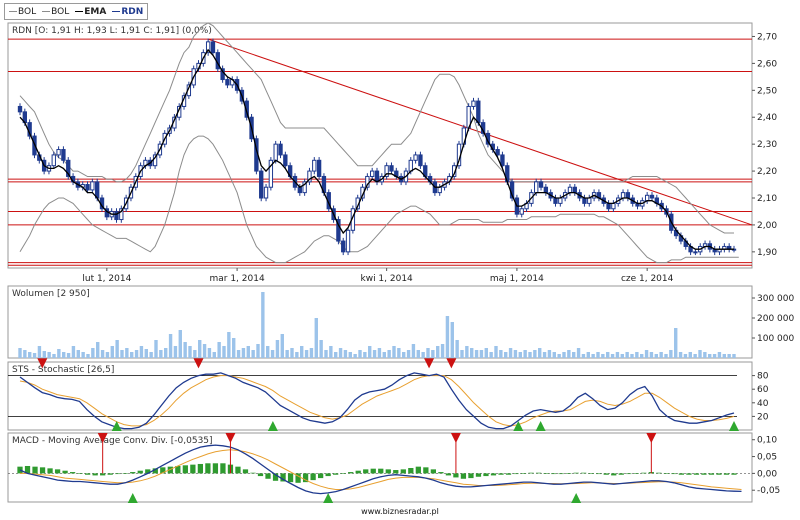  What do you see at coordinates (767, 145) in the screenshot?
I see `y-tick-label: 2,30` at bounding box center [767, 145].